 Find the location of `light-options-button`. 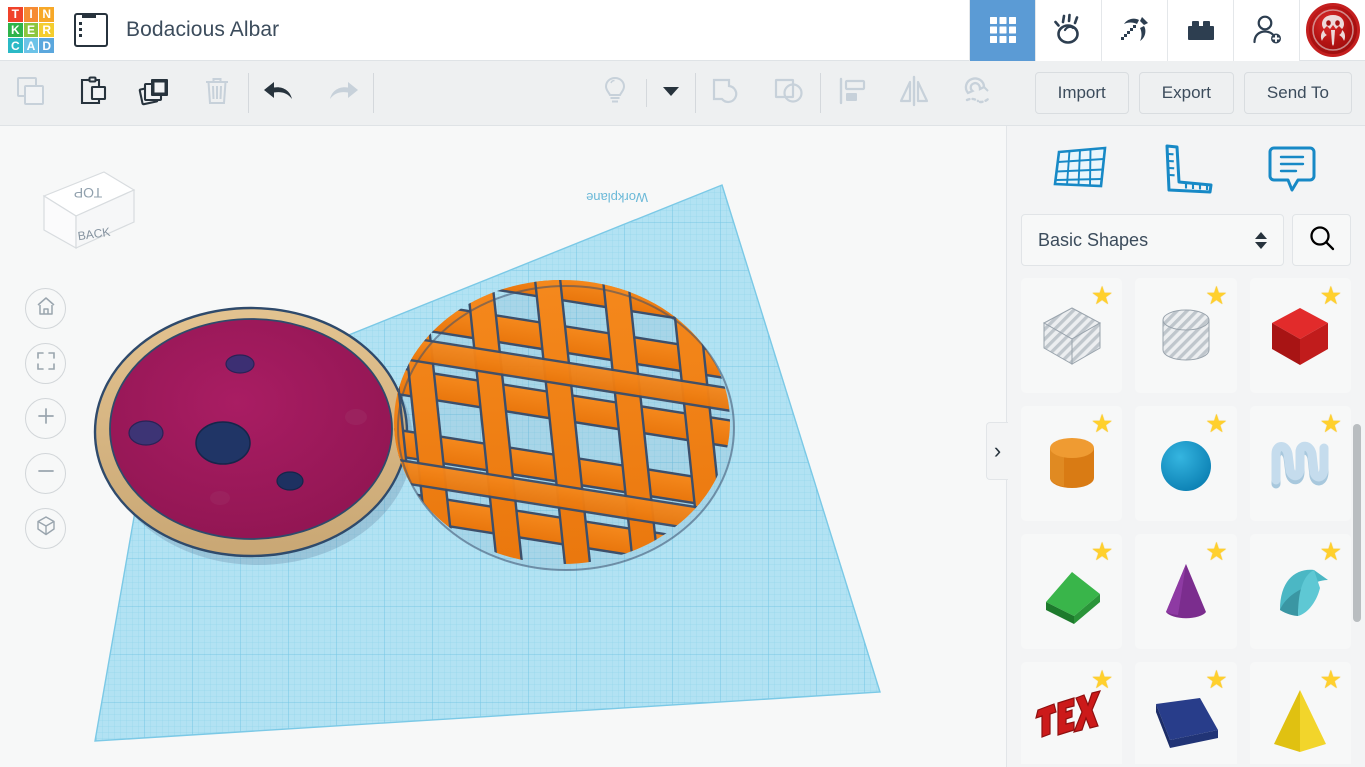

light-options-button is located at coordinates (671, 93).